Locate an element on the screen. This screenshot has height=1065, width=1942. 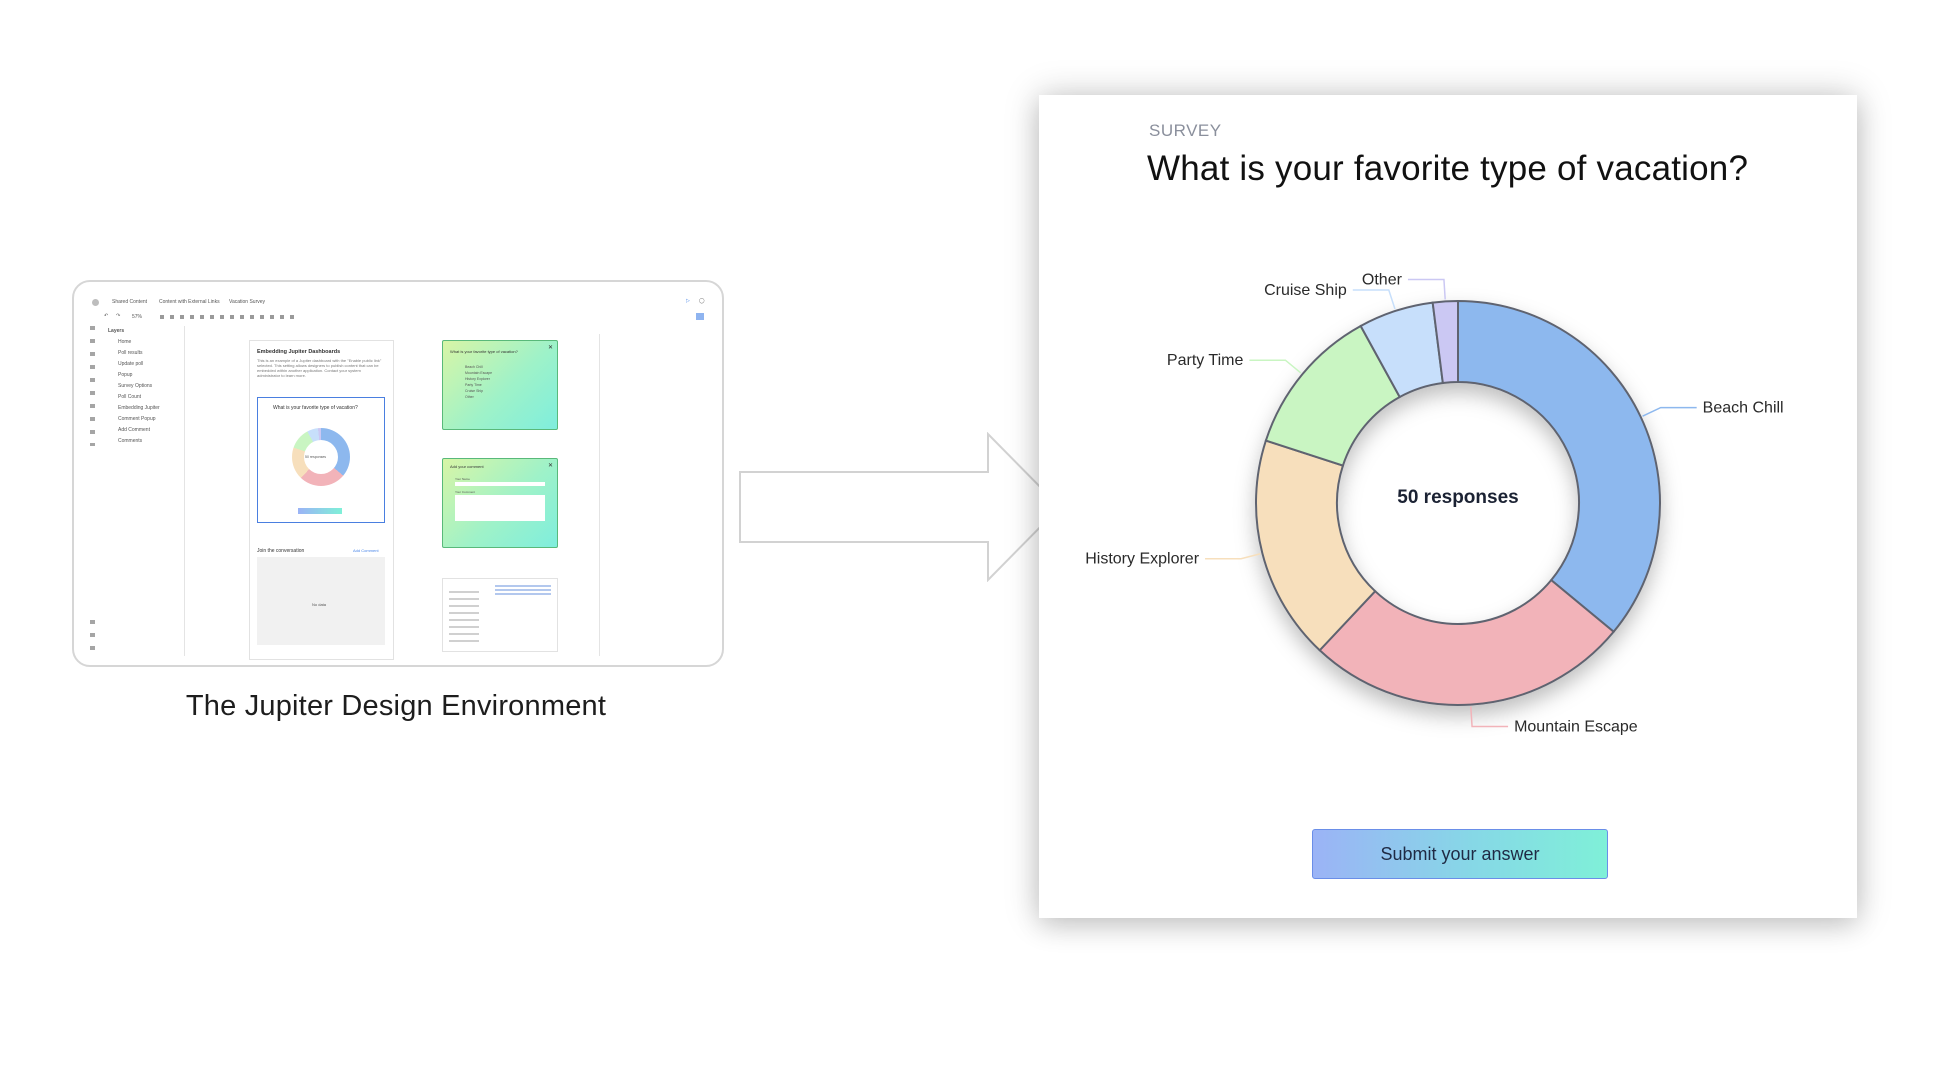
donut-slice-beach-chill is located at coordinates (1559, 466).